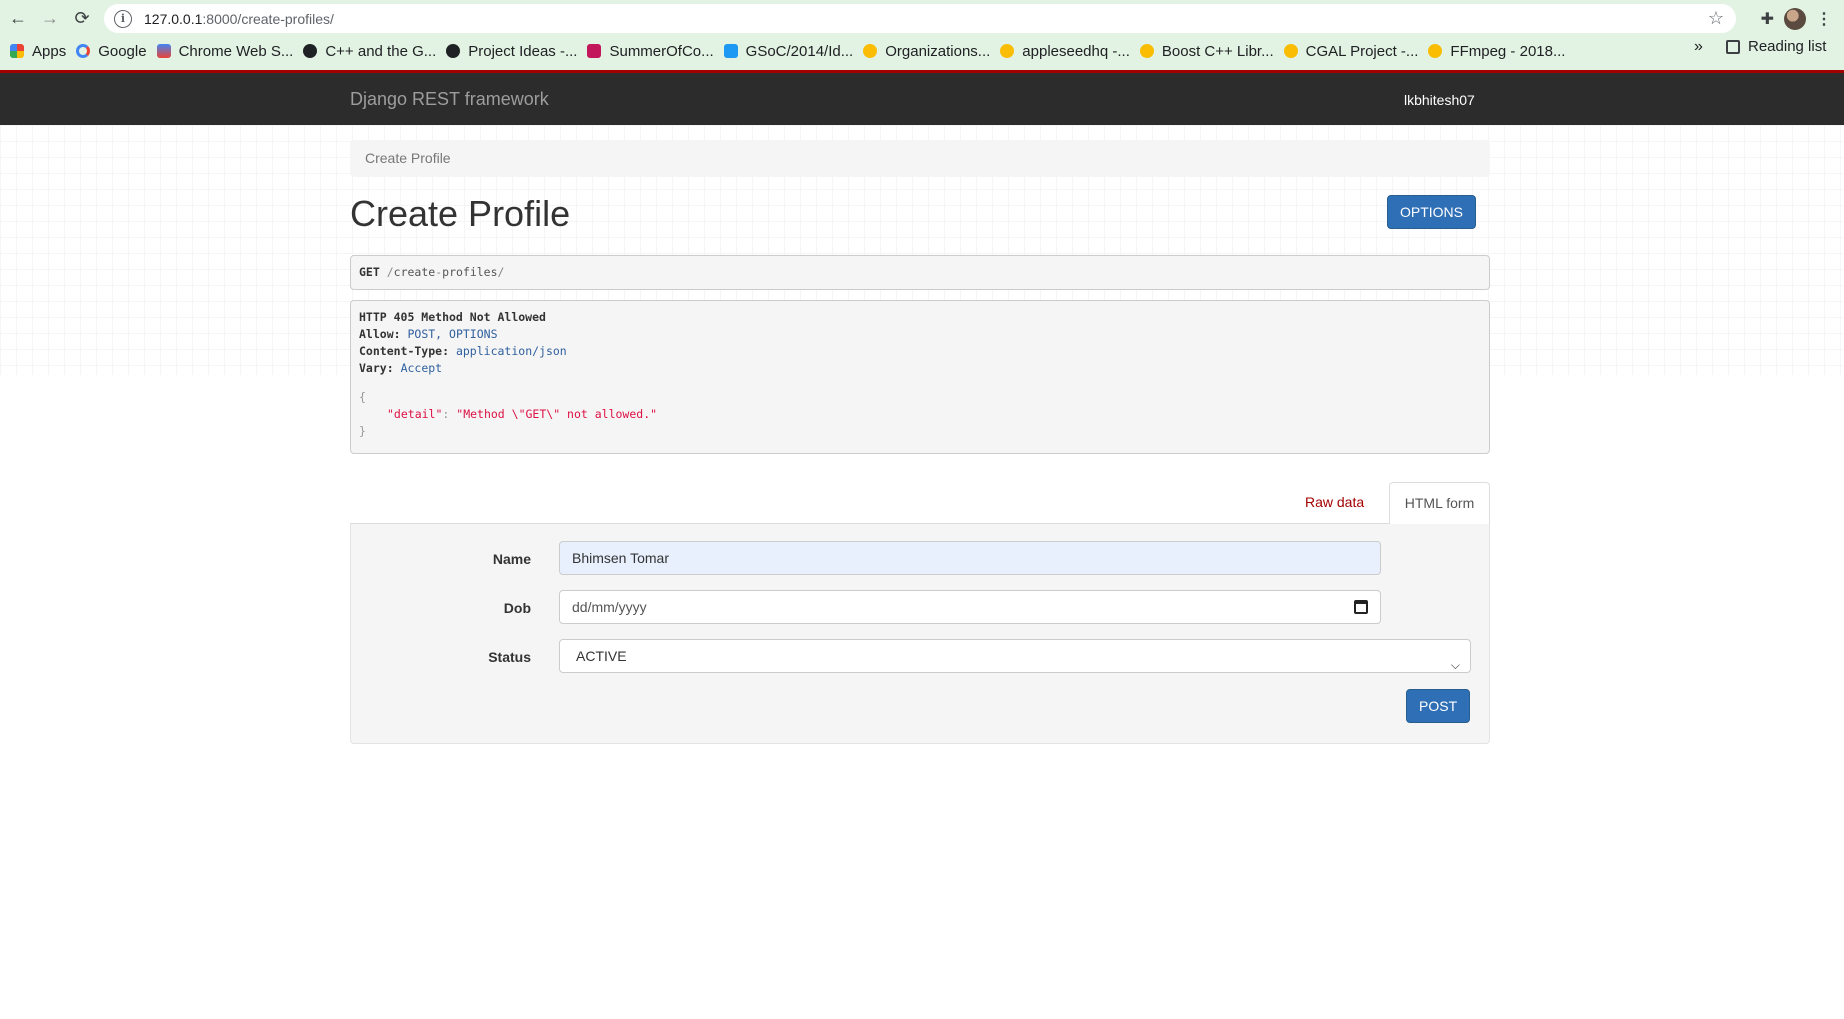  What do you see at coordinates (111, 51) in the screenshot?
I see `bookmark-item: Google` at bounding box center [111, 51].